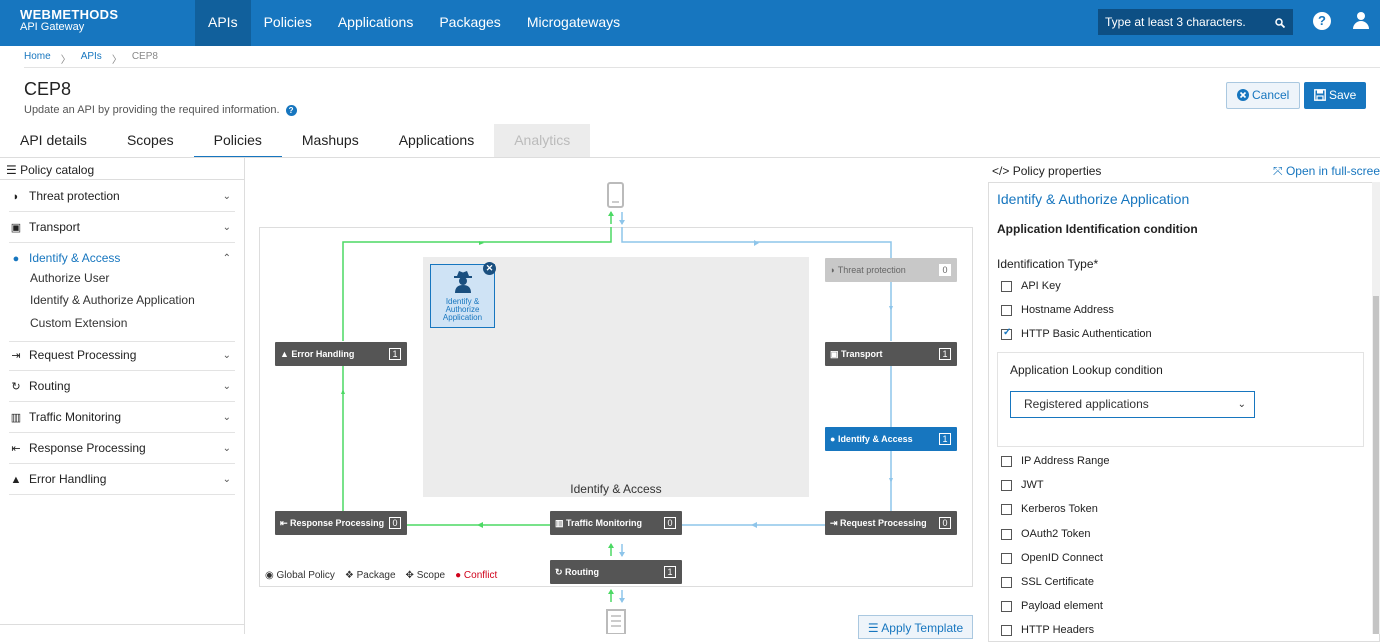 Image resolution: width=1380 pixels, height=642 pixels. Describe the element at coordinates (1278, 171) in the screenshot. I see `expand-icon: ⤧` at that location.